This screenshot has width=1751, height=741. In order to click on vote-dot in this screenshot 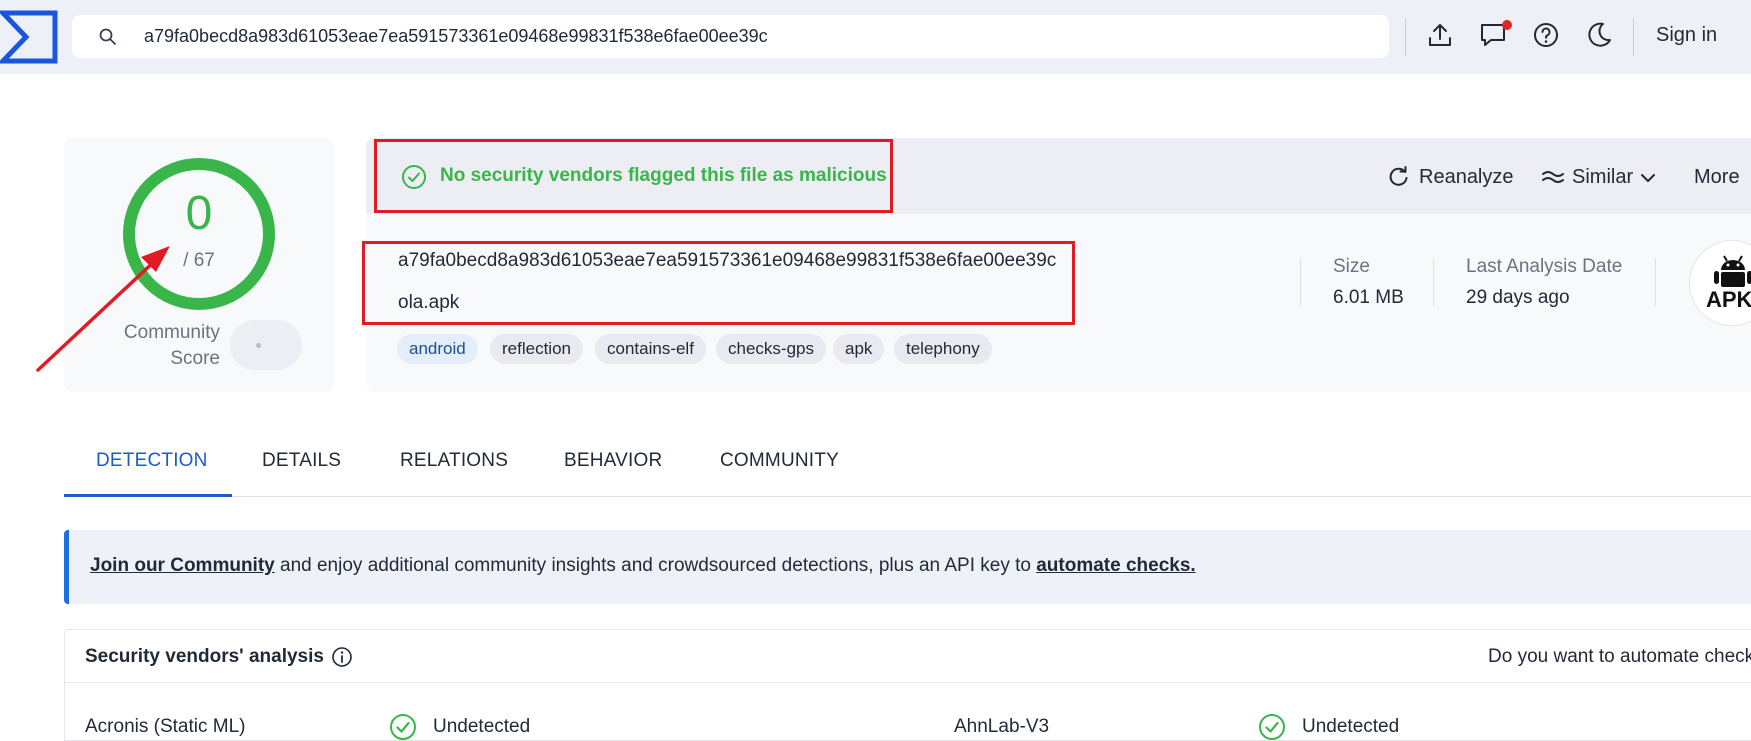, I will do `click(258, 345)`.